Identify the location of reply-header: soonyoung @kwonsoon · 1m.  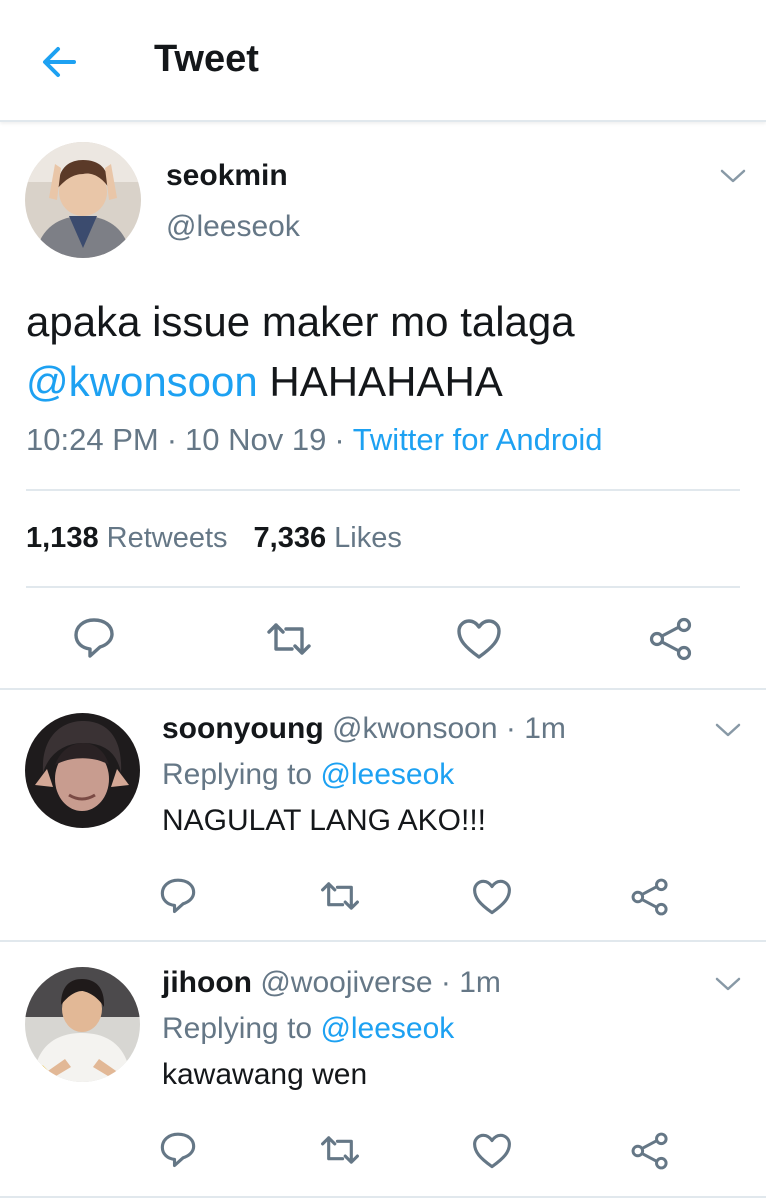
(364, 729).